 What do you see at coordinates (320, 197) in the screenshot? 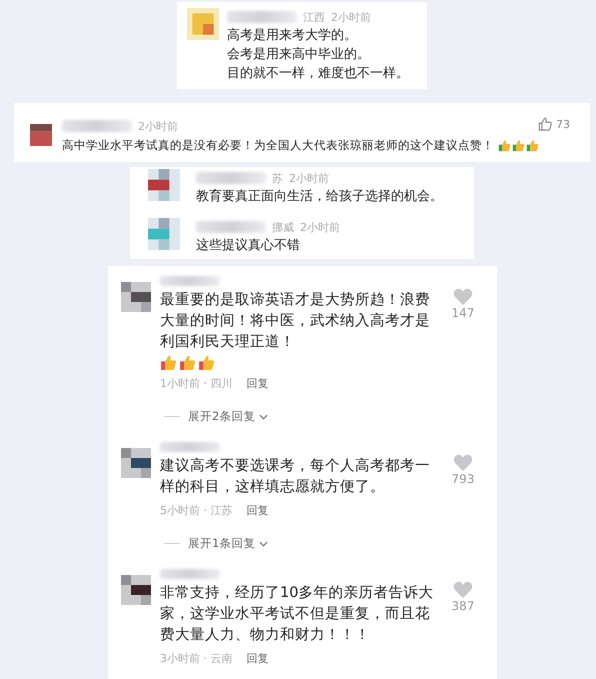
I see `comment-text: 教育要真正面向生活，给孩子选择的机会。` at bounding box center [320, 197].